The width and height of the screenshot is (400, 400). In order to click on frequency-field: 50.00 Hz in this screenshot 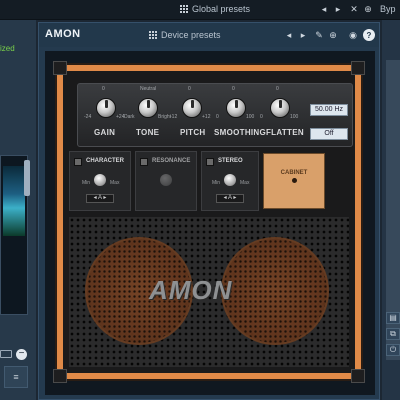, I will do `click(329, 110)`.